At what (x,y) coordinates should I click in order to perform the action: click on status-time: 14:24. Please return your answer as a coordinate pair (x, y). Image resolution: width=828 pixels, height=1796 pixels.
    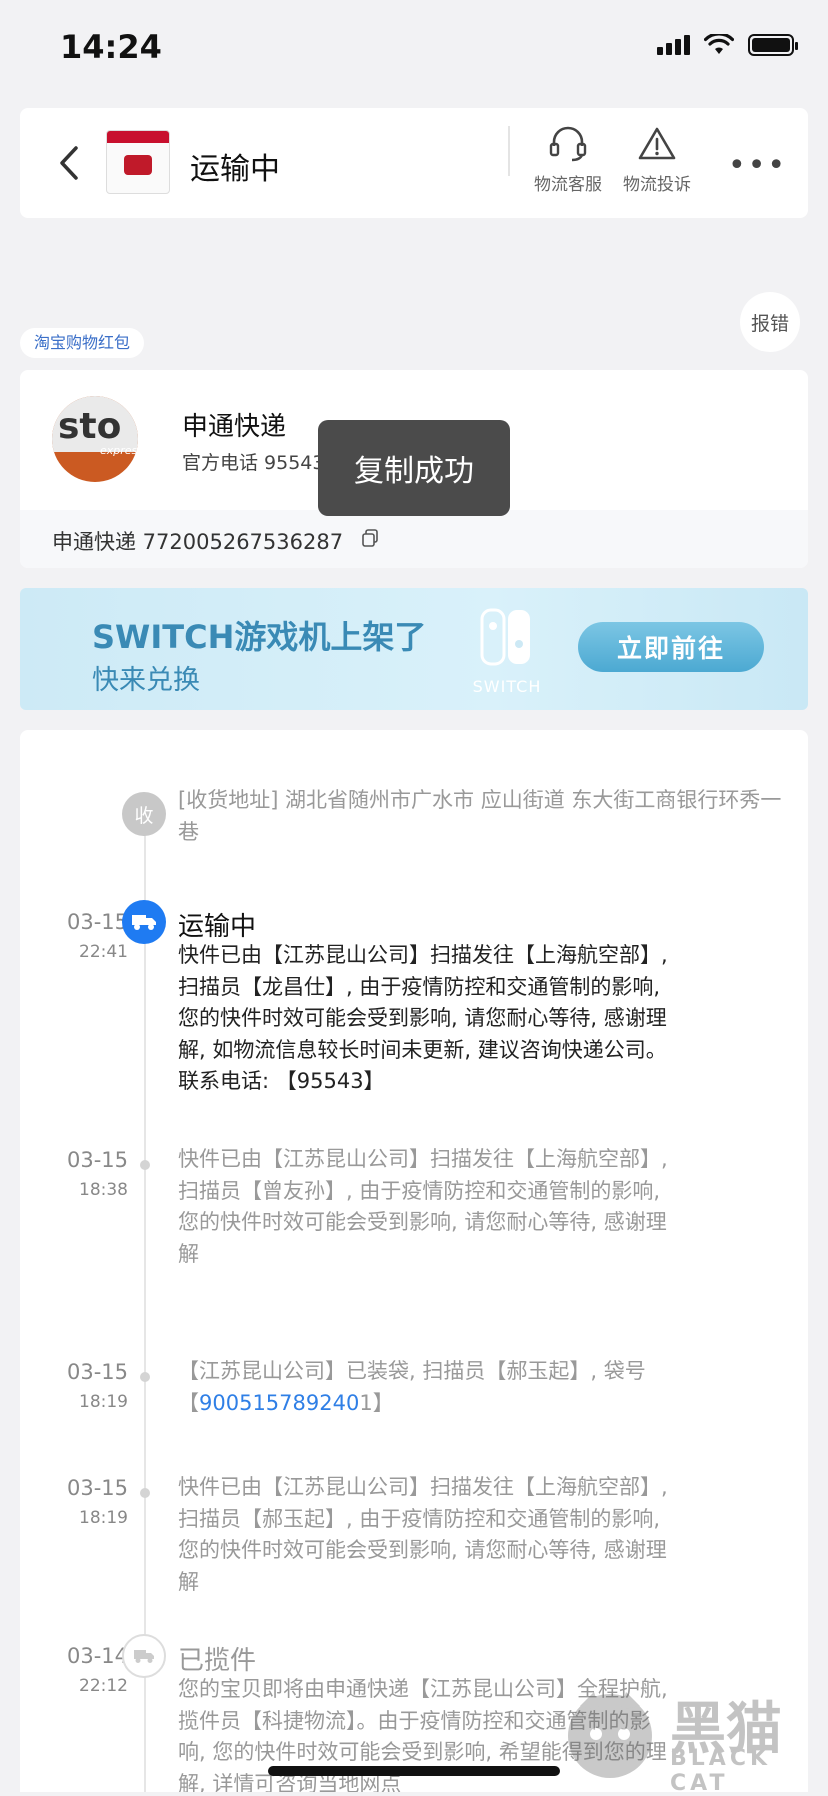
    Looking at the image, I should click on (111, 47).